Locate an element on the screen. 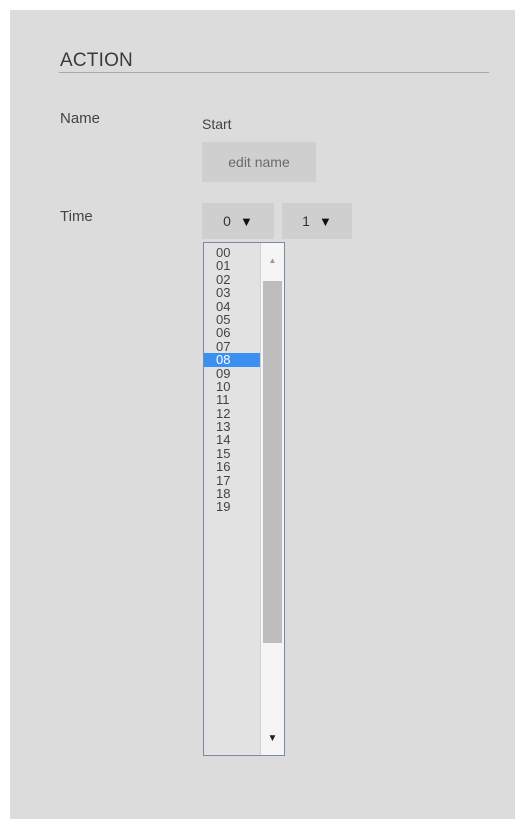 This screenshot has height=819, width=515. section-divider is located at coordinates (274, 72).